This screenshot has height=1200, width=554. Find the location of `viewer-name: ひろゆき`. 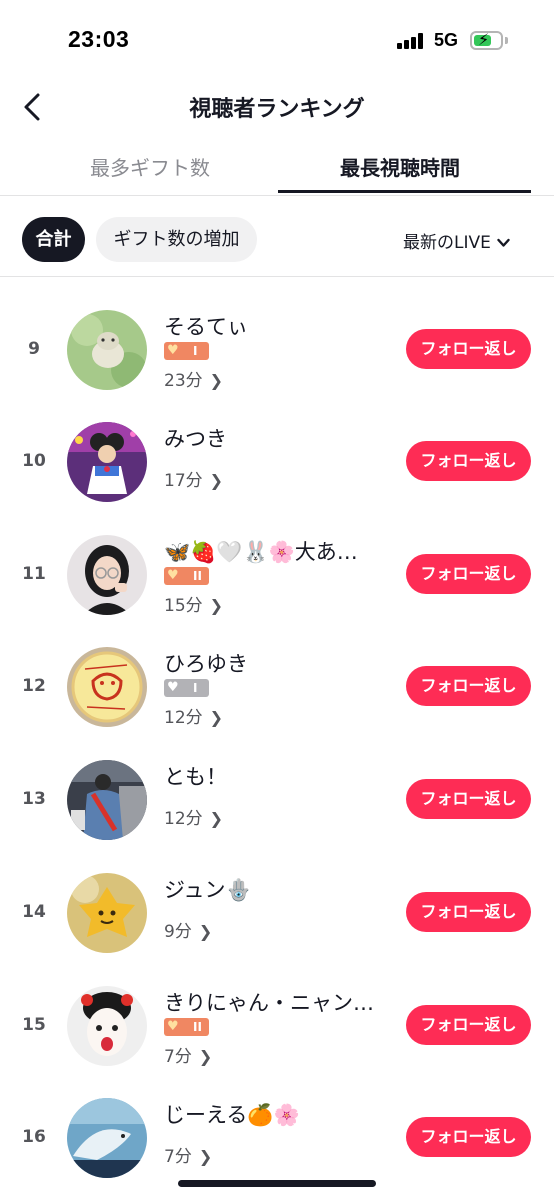

viewer-name: ひろゆき is located at coordinates (206, 664).